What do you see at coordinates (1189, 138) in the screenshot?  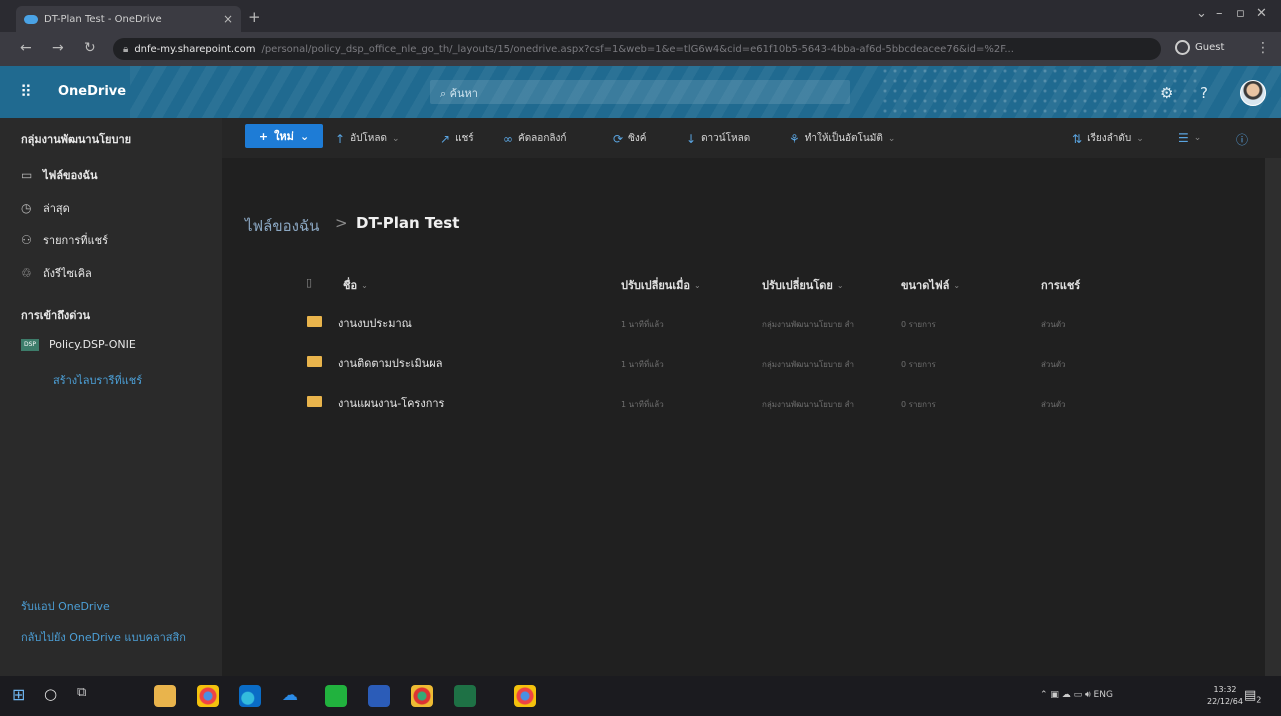 I see `view-options-button: ☰ ⌄` at bounding box center [1189, 138].